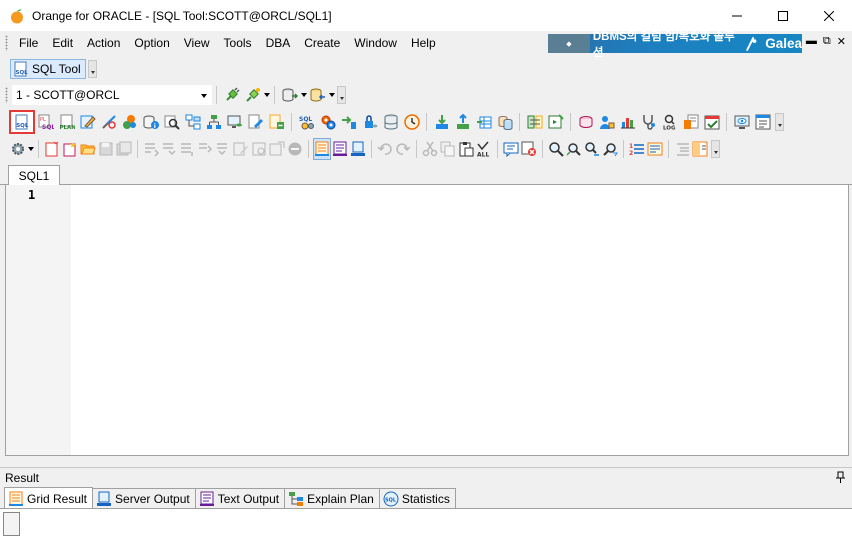 The height and width of the screenshot is (536, 852). Describe the element at coordinates (669, 122) in the screenshot. I see `log-button: LOG` at that location.